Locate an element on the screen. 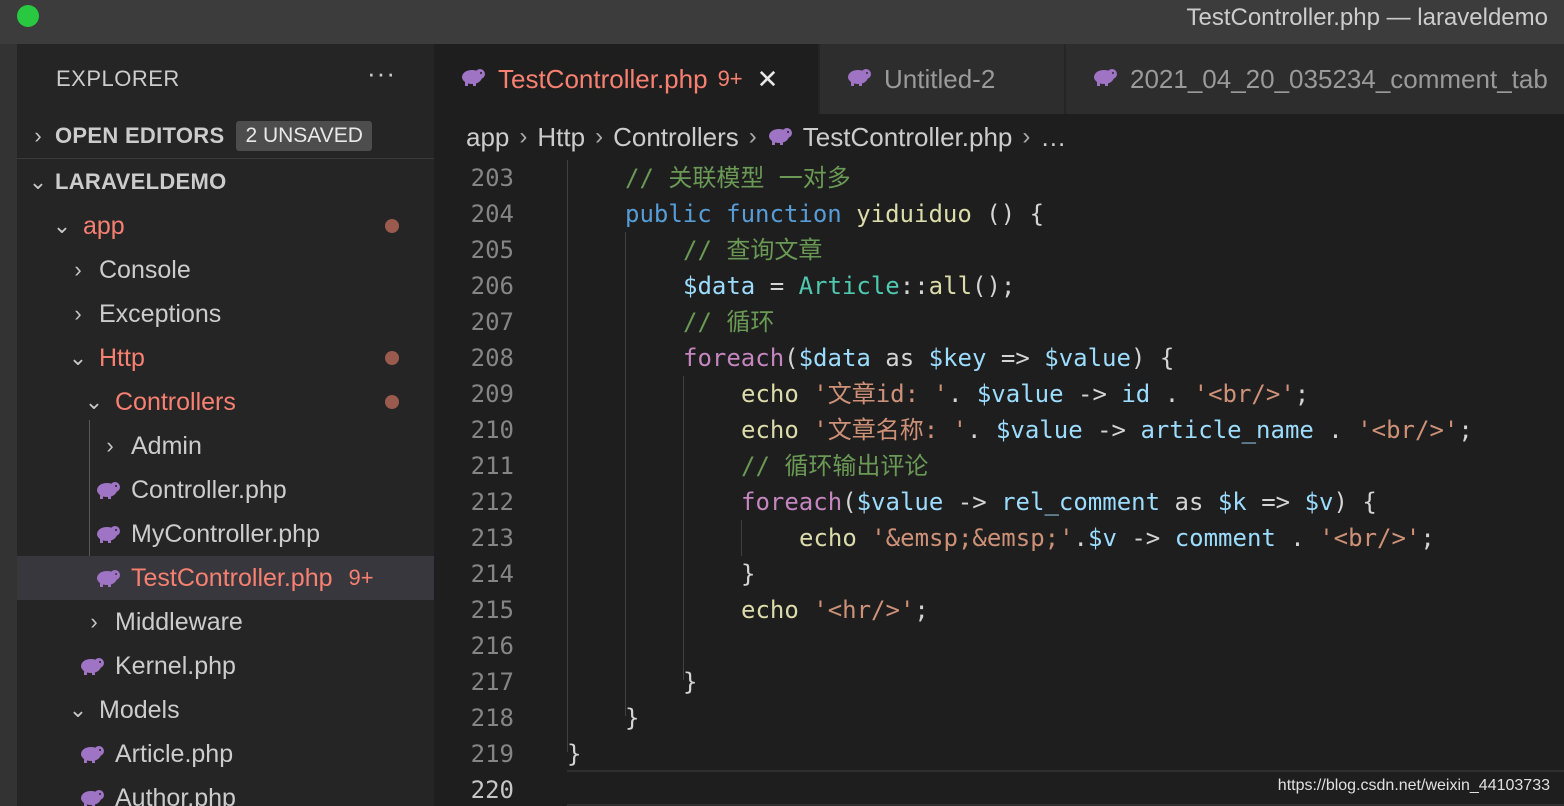 This screenshot has width=1564, height=806. tree-file-kernel: Kernel.php is located at coordinates (225, 666).